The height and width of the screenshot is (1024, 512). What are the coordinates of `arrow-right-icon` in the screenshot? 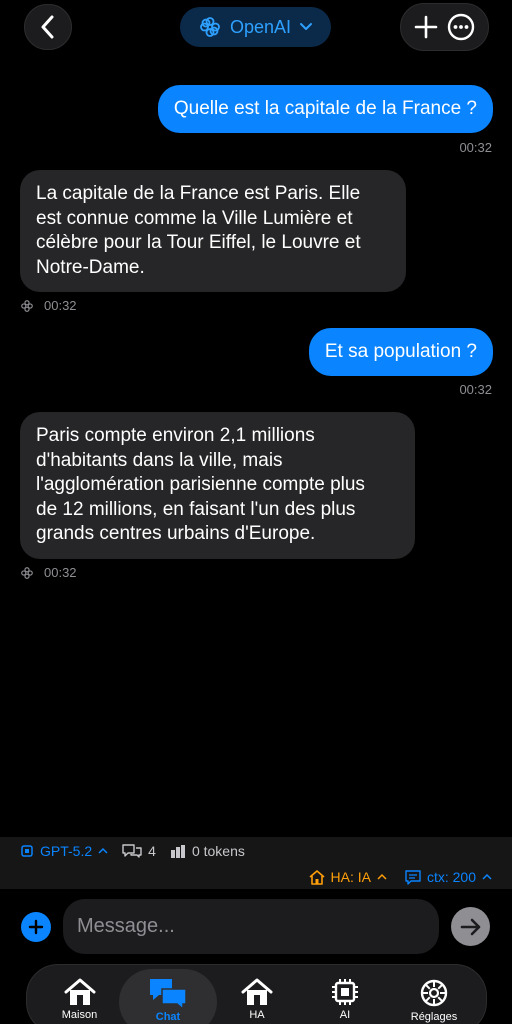 It's located at (470, 926).